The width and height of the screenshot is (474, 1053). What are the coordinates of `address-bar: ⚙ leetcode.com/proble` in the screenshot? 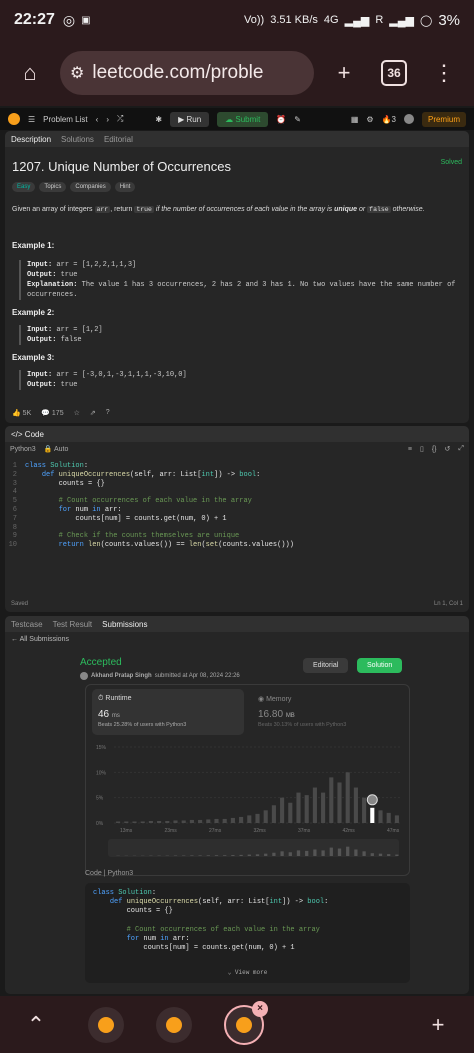 It's located at (187, 73).